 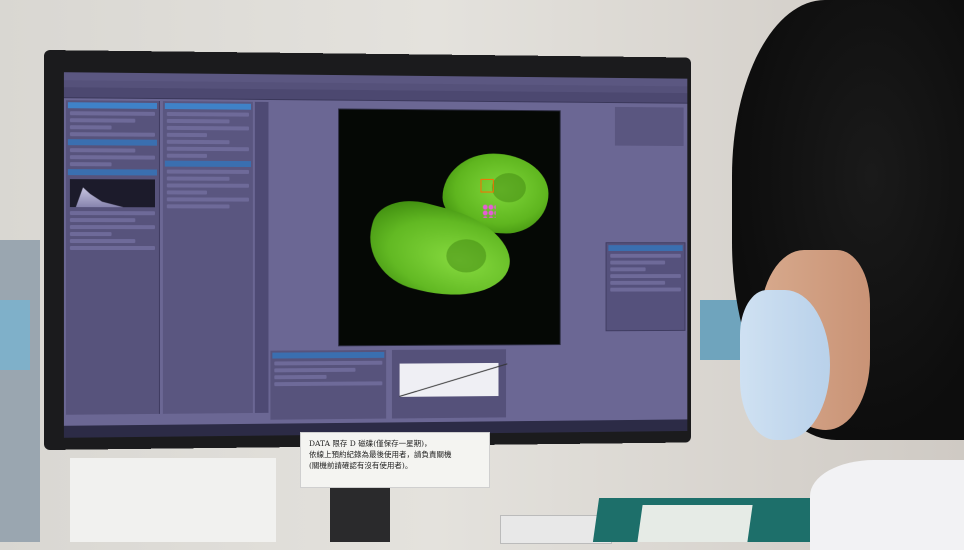 What do you see at coordinates (487, 186) in the screenshot?
I see `roi-box` at bounding box center [487, 186].